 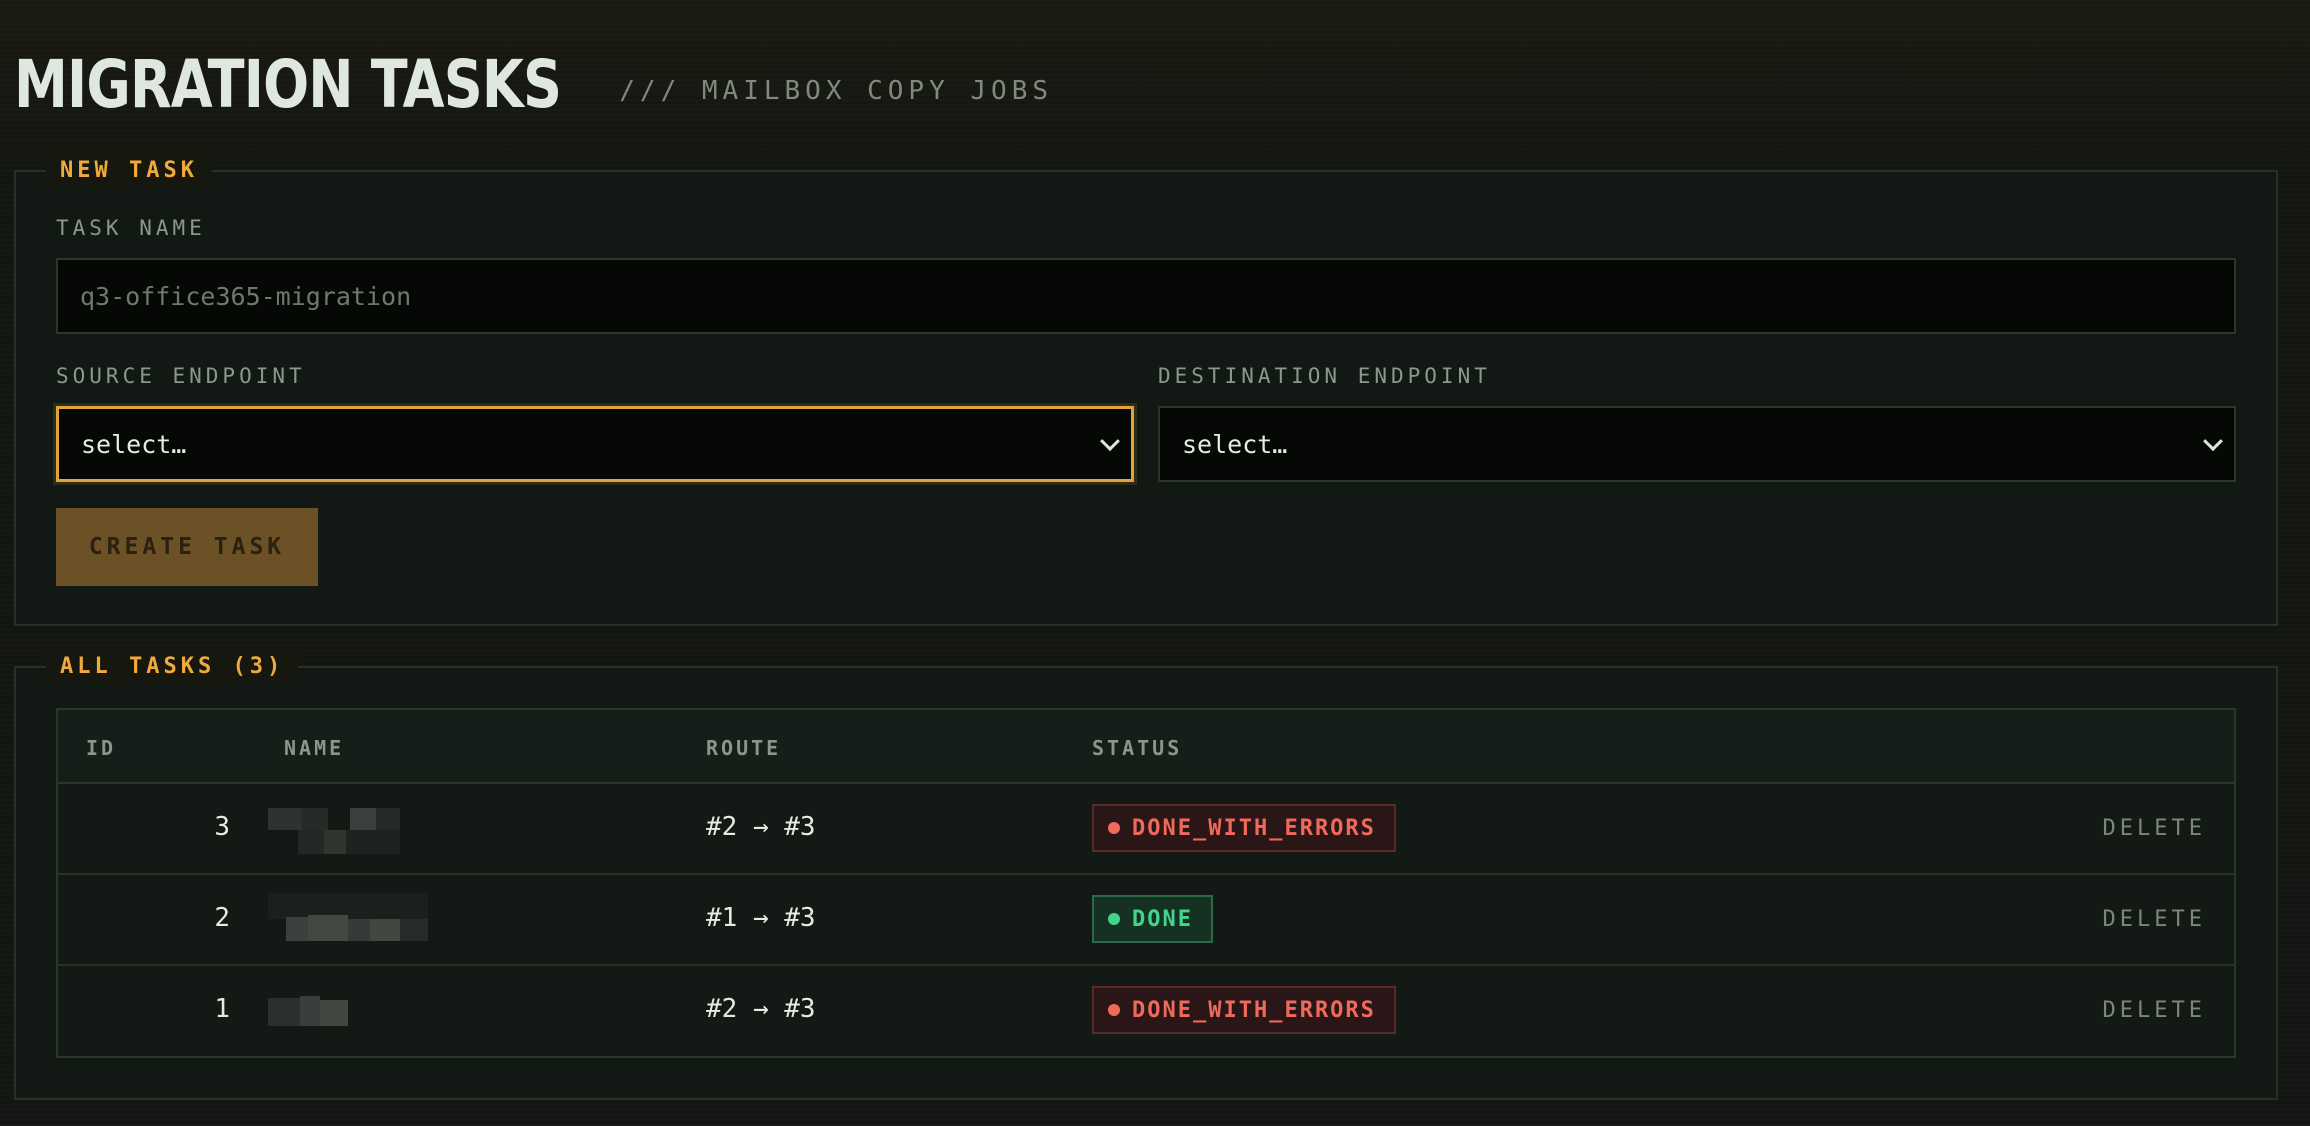 I want to click on column-header-status: STATUS, so click(x=1137, y=748).